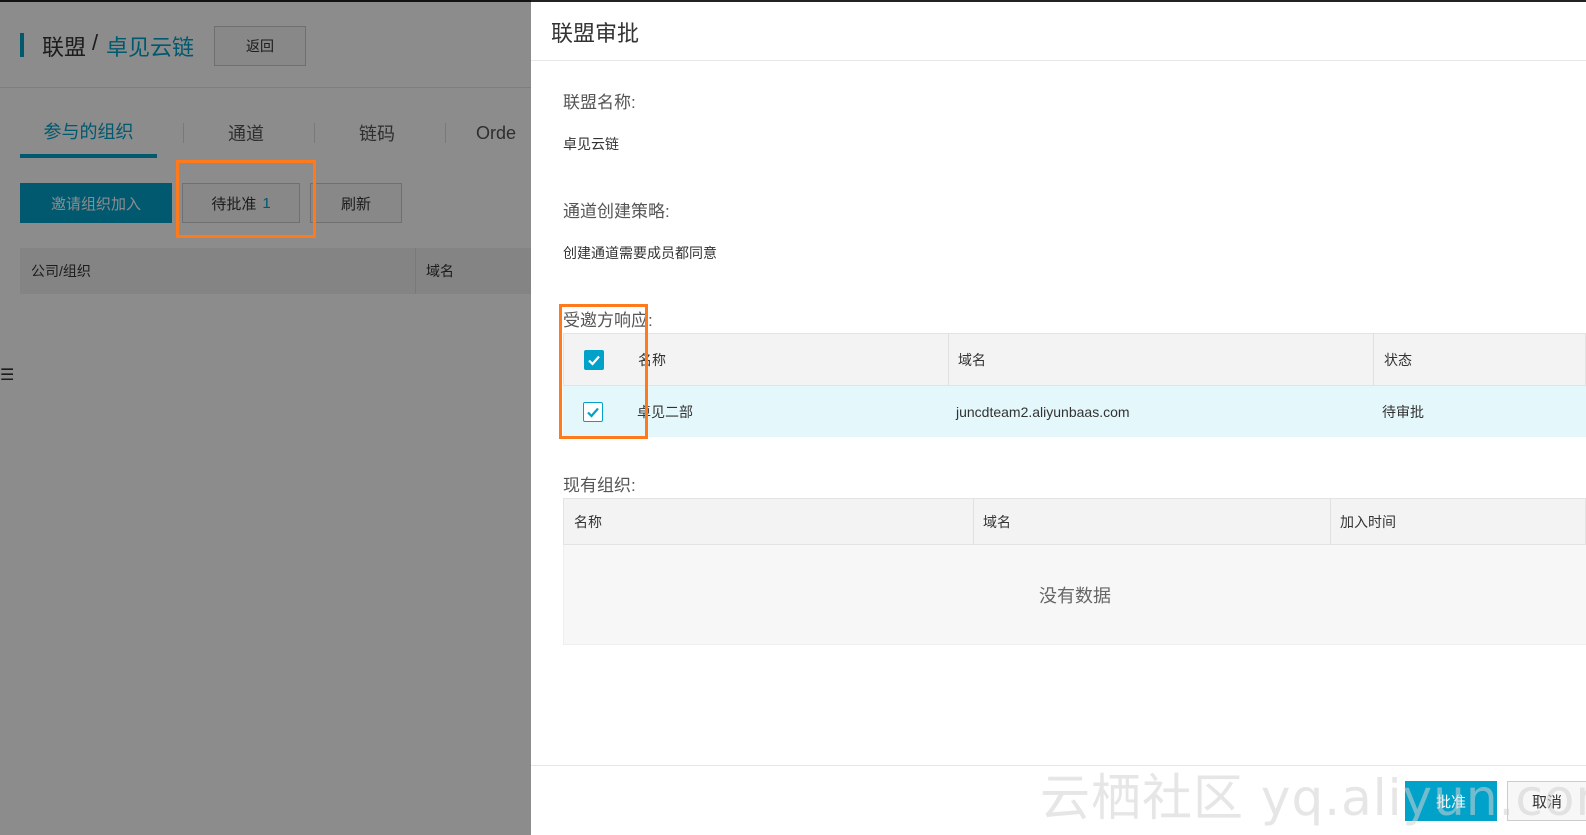 Image resolution: width=1586 pixels, height=835 pixels. What do you see at coordinates (640, 253) in the screenshot?
I see `policy-value: 创建通道需要成员都同意` at bounding box center [640, 253].